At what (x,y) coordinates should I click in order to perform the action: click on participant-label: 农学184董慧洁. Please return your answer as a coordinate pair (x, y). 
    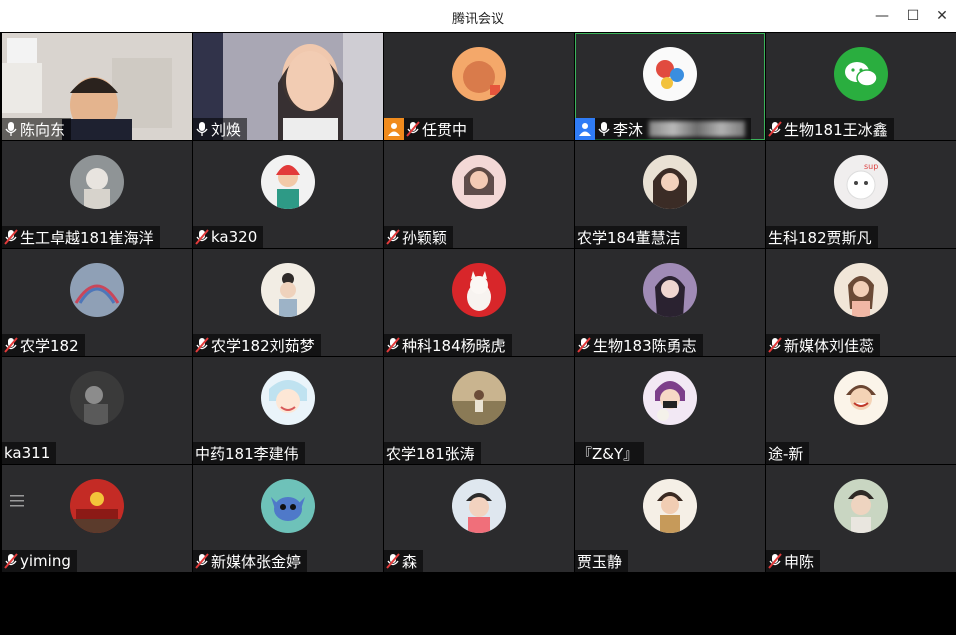
    Looking at the image, I should click on (631, 237).